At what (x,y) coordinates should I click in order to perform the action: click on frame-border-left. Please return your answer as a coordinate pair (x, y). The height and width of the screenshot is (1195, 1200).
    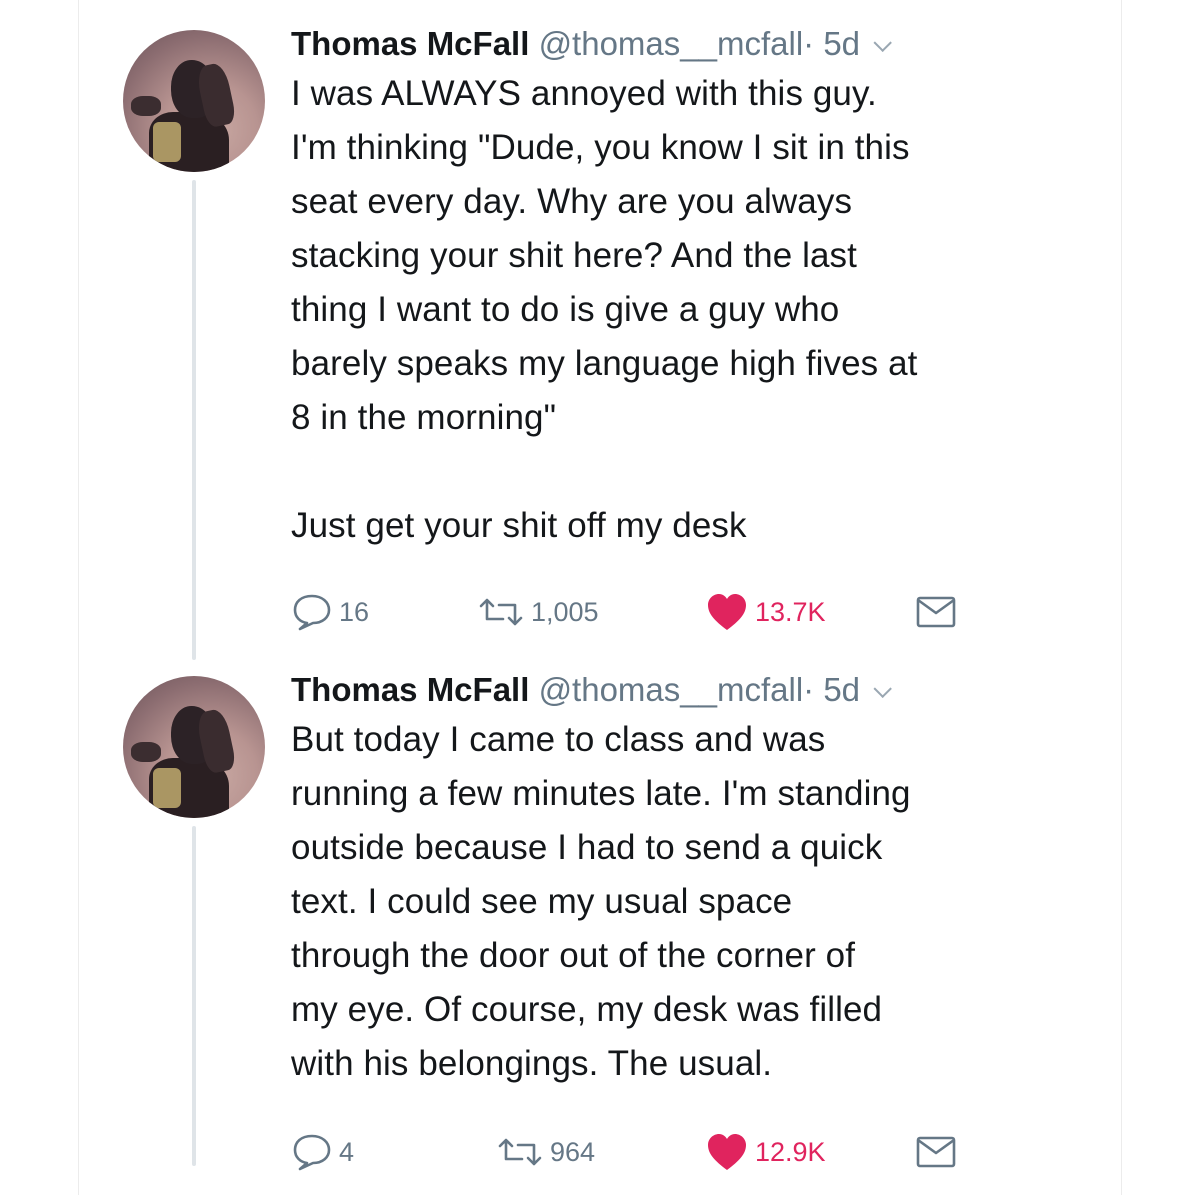
    Looking at the image, I should click on (78, 597).